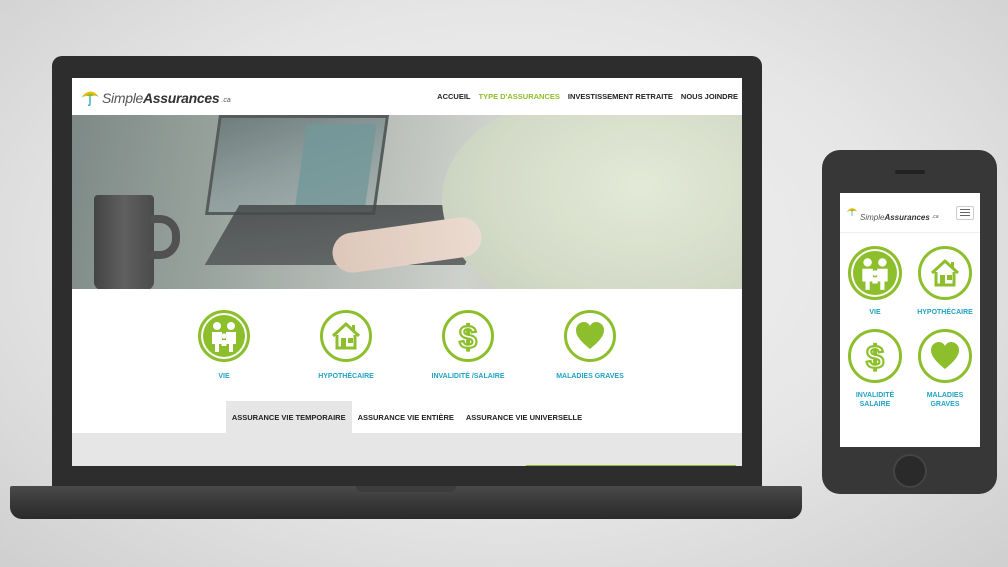 The height and width of the screenshot is (567, 1008). Describe the element at coordinates (407, 449) in the screenshot. I see `tab-content-area` at that location.